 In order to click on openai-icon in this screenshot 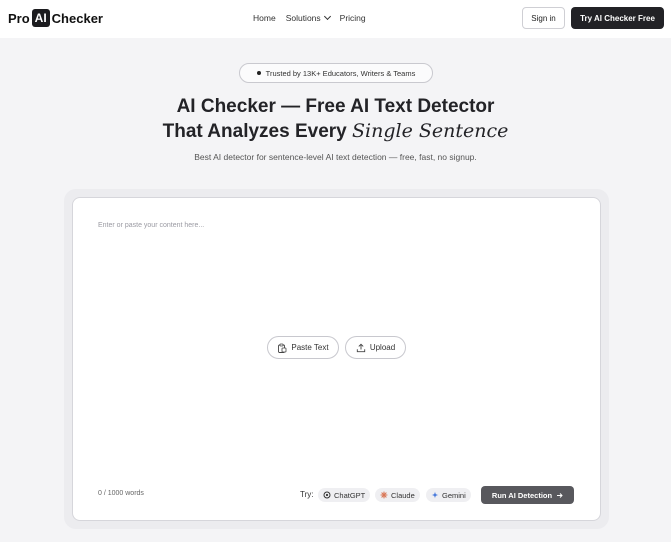, I will do `click(327, 495)`.